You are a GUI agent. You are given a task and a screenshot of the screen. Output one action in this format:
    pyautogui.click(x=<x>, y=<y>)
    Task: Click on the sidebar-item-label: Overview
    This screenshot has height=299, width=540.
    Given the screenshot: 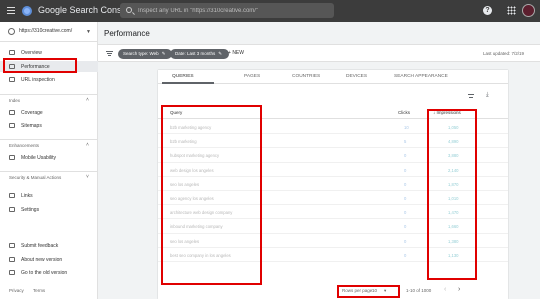 What is the action you would take?
    pyautogui.click(x=31, y=53)
    